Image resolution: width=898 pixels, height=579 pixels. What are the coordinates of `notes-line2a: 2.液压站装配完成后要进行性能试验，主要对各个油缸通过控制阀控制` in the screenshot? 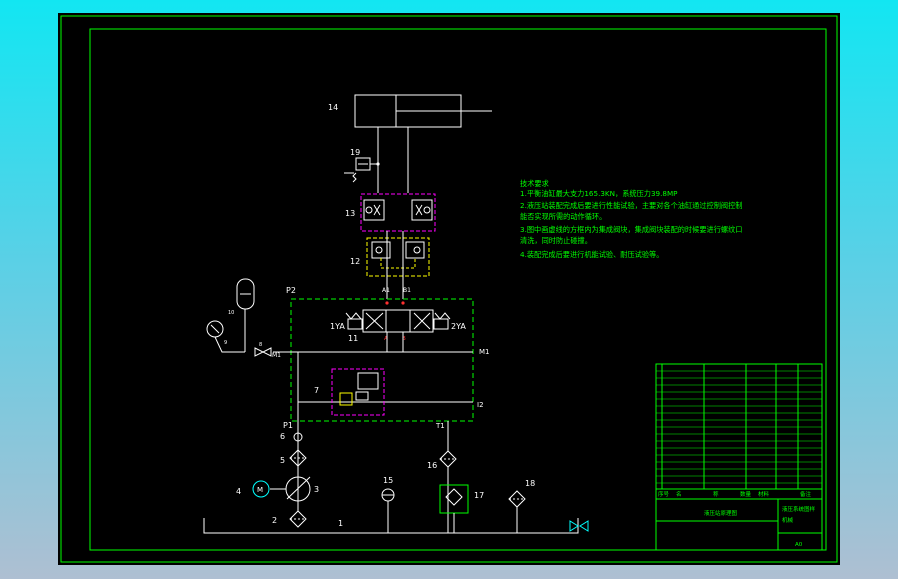 It's located at (631, 205).